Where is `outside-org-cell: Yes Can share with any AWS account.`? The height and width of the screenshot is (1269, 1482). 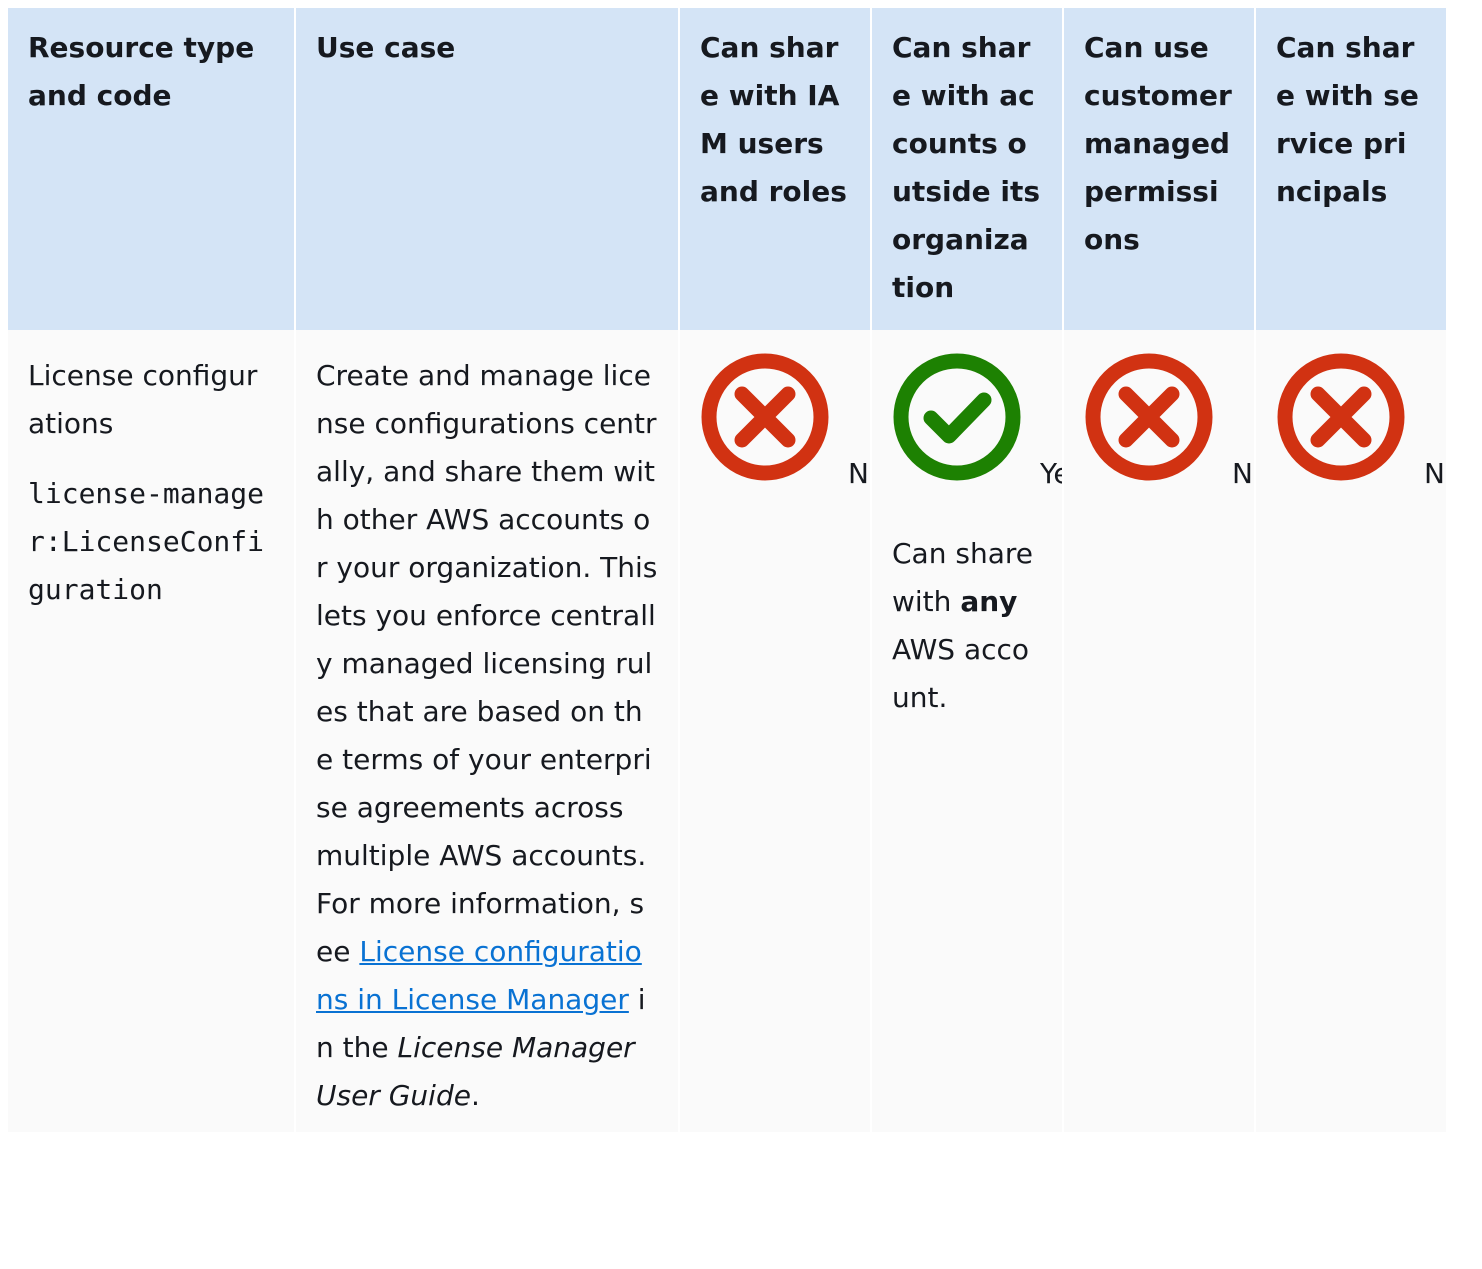
outside-org-cell: Yes Can share with any AWS account. is located at coordinates (966, 731).